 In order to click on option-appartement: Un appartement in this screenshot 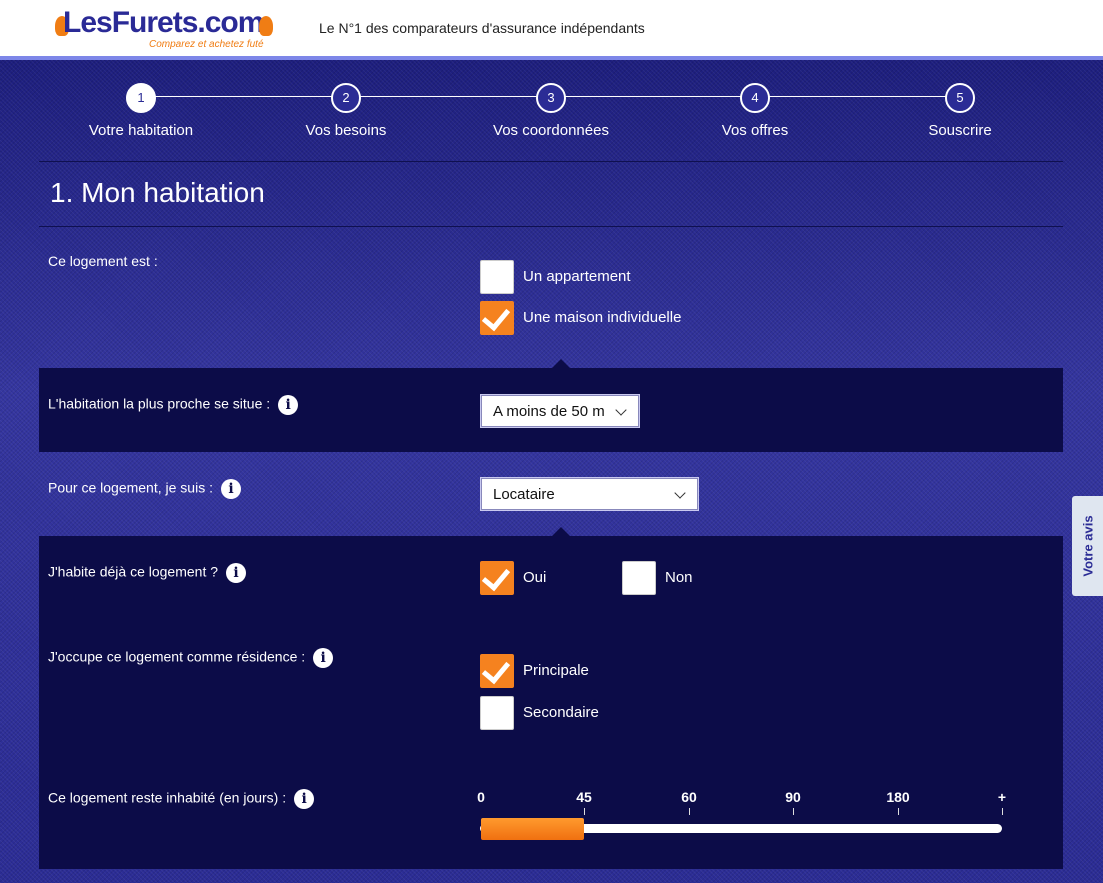, I will do `click(580, 277)`.